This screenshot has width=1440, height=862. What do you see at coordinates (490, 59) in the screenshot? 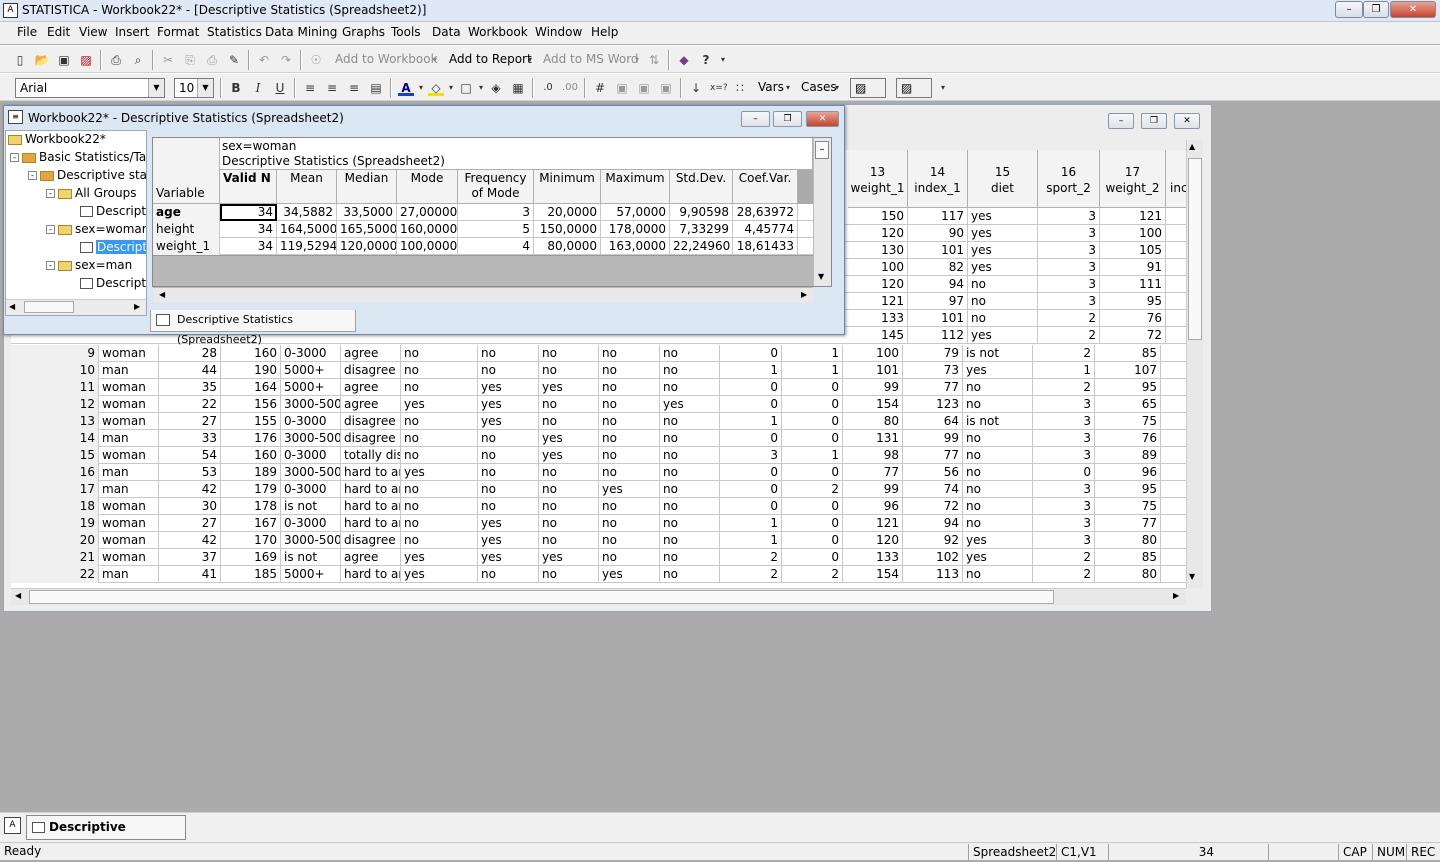
I see `add-to-report-button: Add to Report` at bounding box center [490, 59].